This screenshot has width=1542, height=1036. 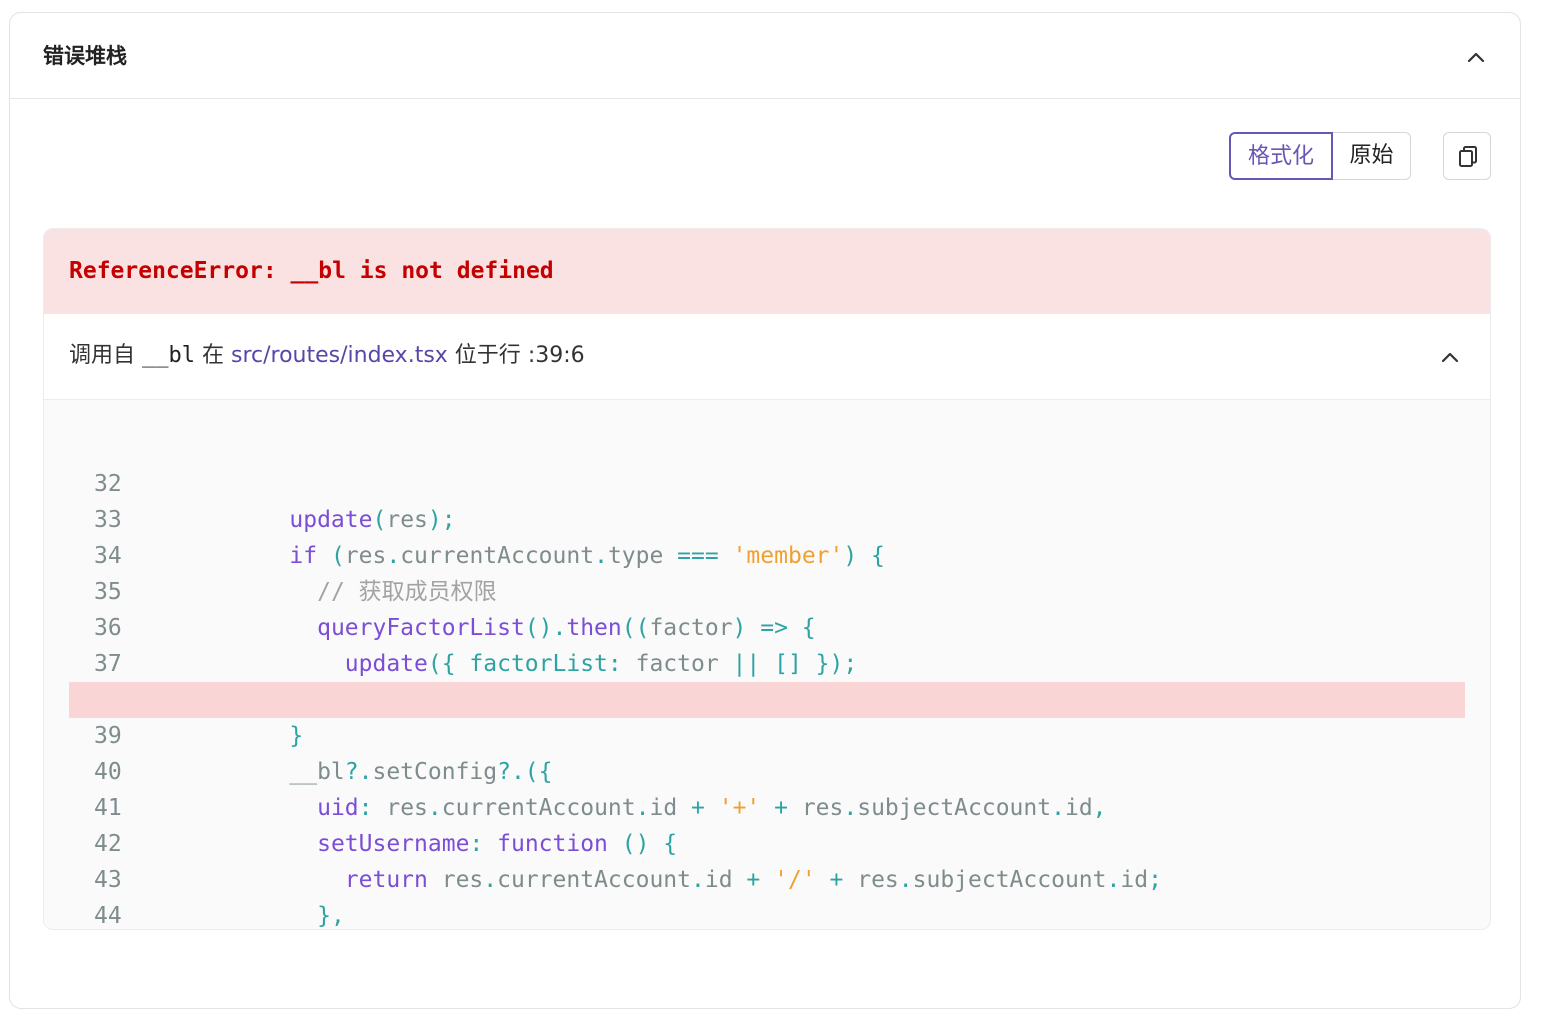 I want to click on error-message: ReferenceError: __bl is not defined, so click(x=311, y=271).